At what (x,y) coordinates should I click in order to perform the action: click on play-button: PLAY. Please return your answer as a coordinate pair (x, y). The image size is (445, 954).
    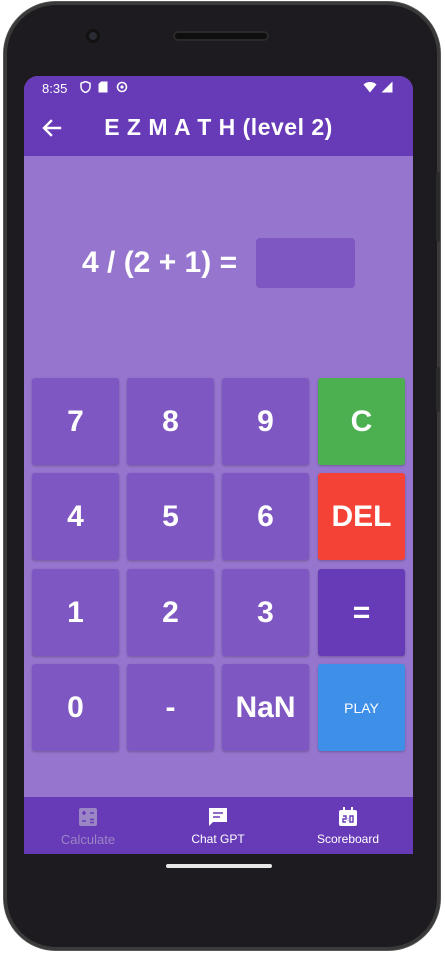
    Looking at the image, I should click on (361, 707).